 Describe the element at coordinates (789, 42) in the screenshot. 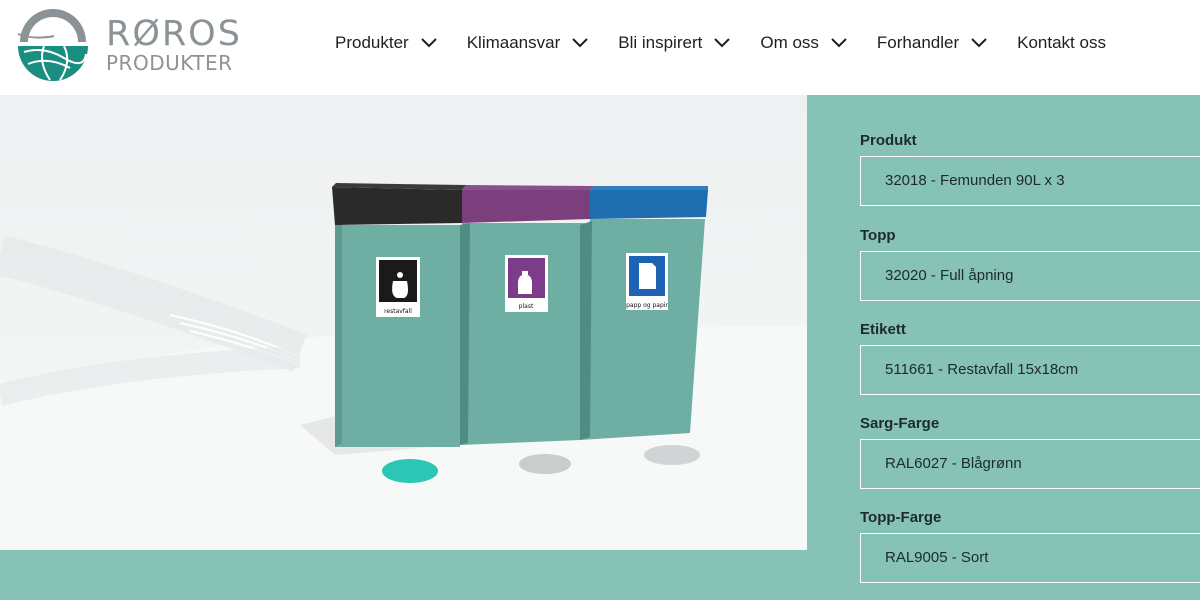

I see `nav-item-label: Om oss` at that location.